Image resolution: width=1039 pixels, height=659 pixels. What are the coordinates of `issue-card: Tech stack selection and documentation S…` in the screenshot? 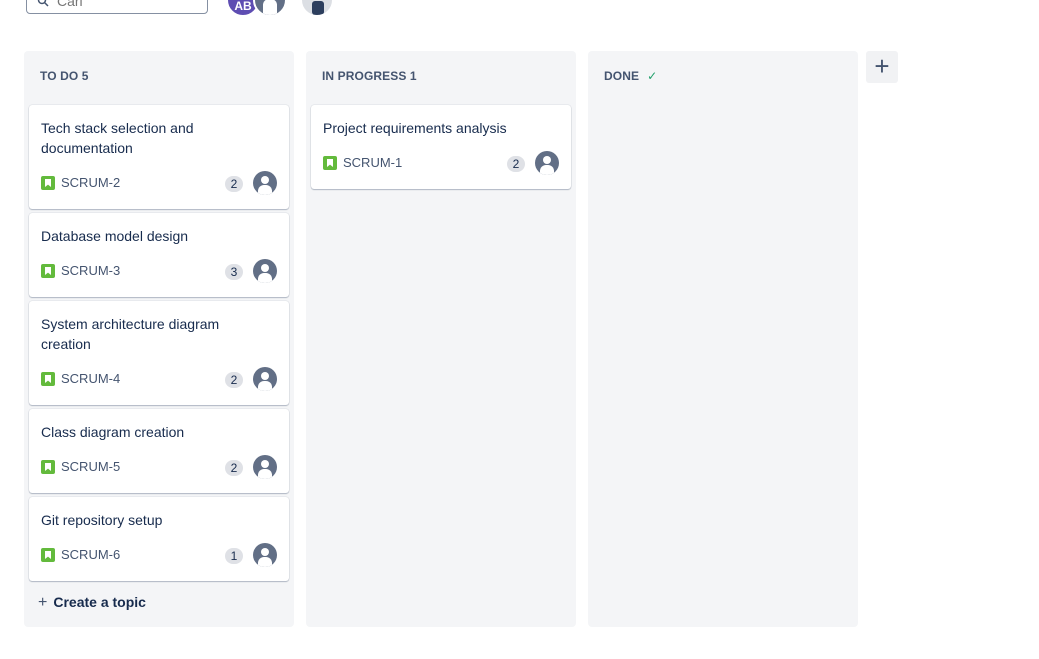 It's located at (159, 157).